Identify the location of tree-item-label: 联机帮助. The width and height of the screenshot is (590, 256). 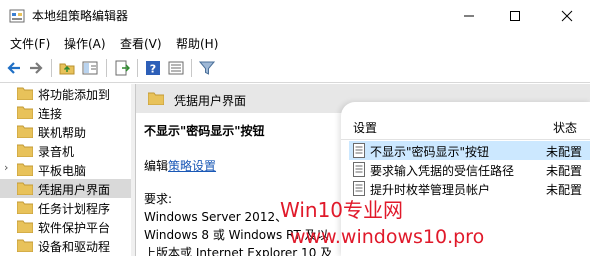
(62, 133).